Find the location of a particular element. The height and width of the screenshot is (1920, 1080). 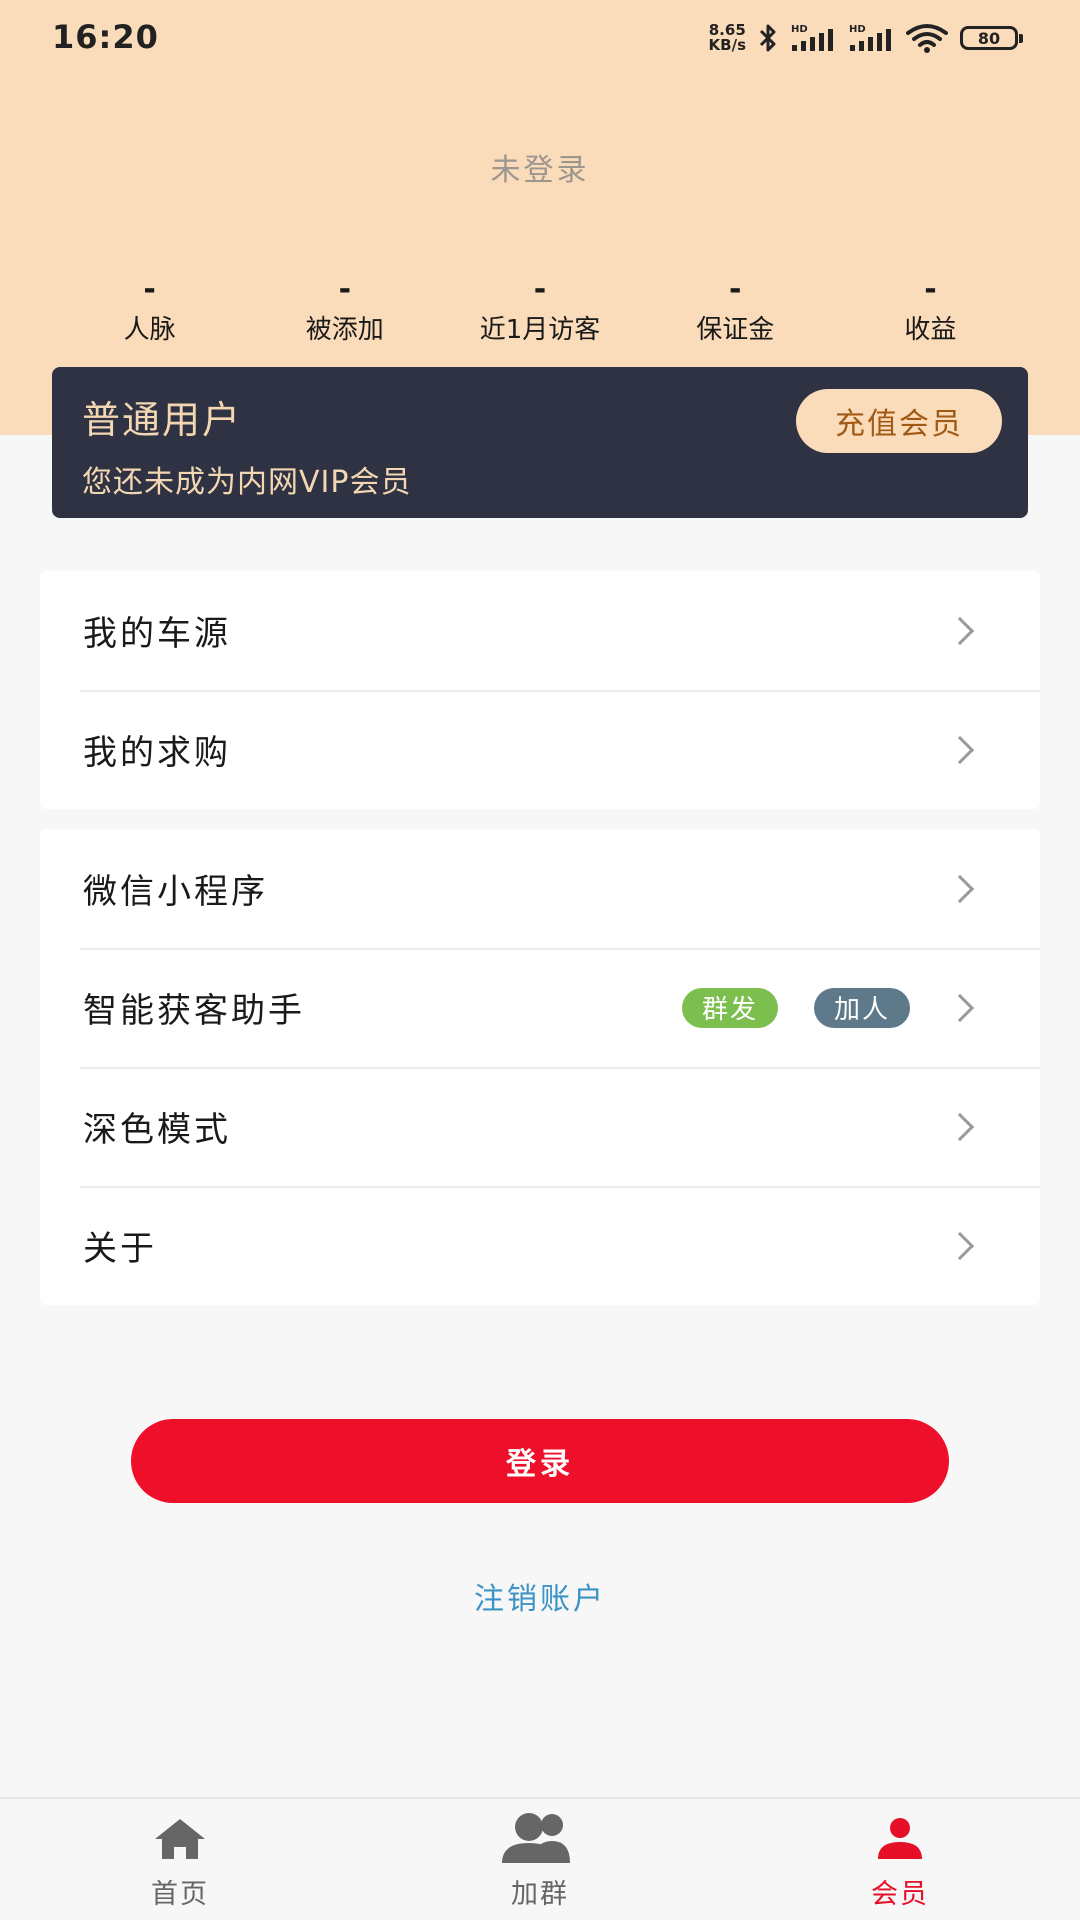

stat-label: 近1月访客 is located at coordinates (540, 330).